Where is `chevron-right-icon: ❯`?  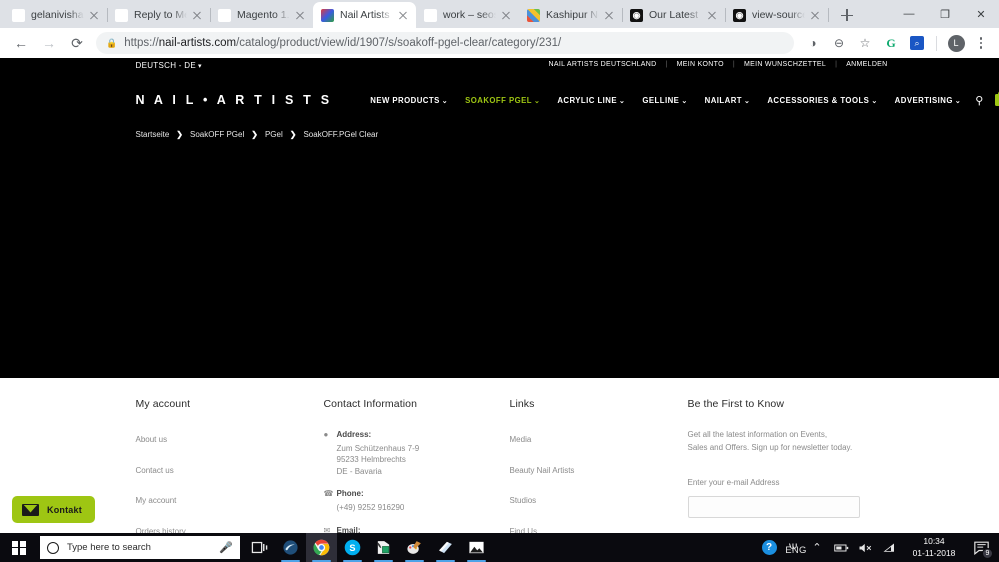 chevron-right-icon: ❯ is located at coordinates (179, 134).